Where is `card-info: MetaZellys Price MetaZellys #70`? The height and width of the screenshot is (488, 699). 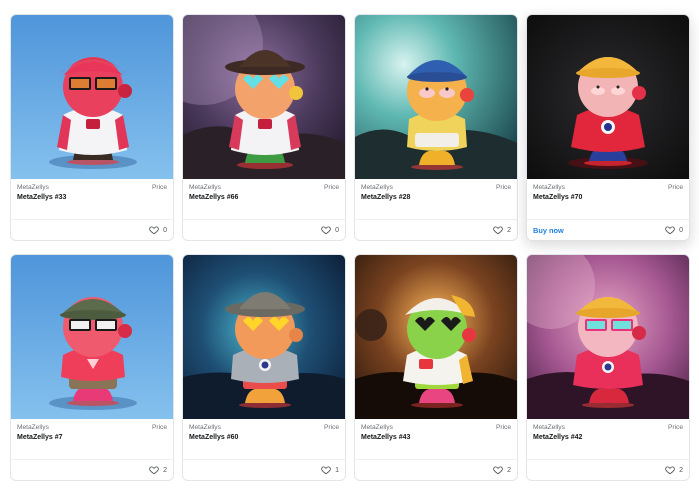
card-info: MetaZellys Price MetaZellys #70 is located at coordinates (608, 204).